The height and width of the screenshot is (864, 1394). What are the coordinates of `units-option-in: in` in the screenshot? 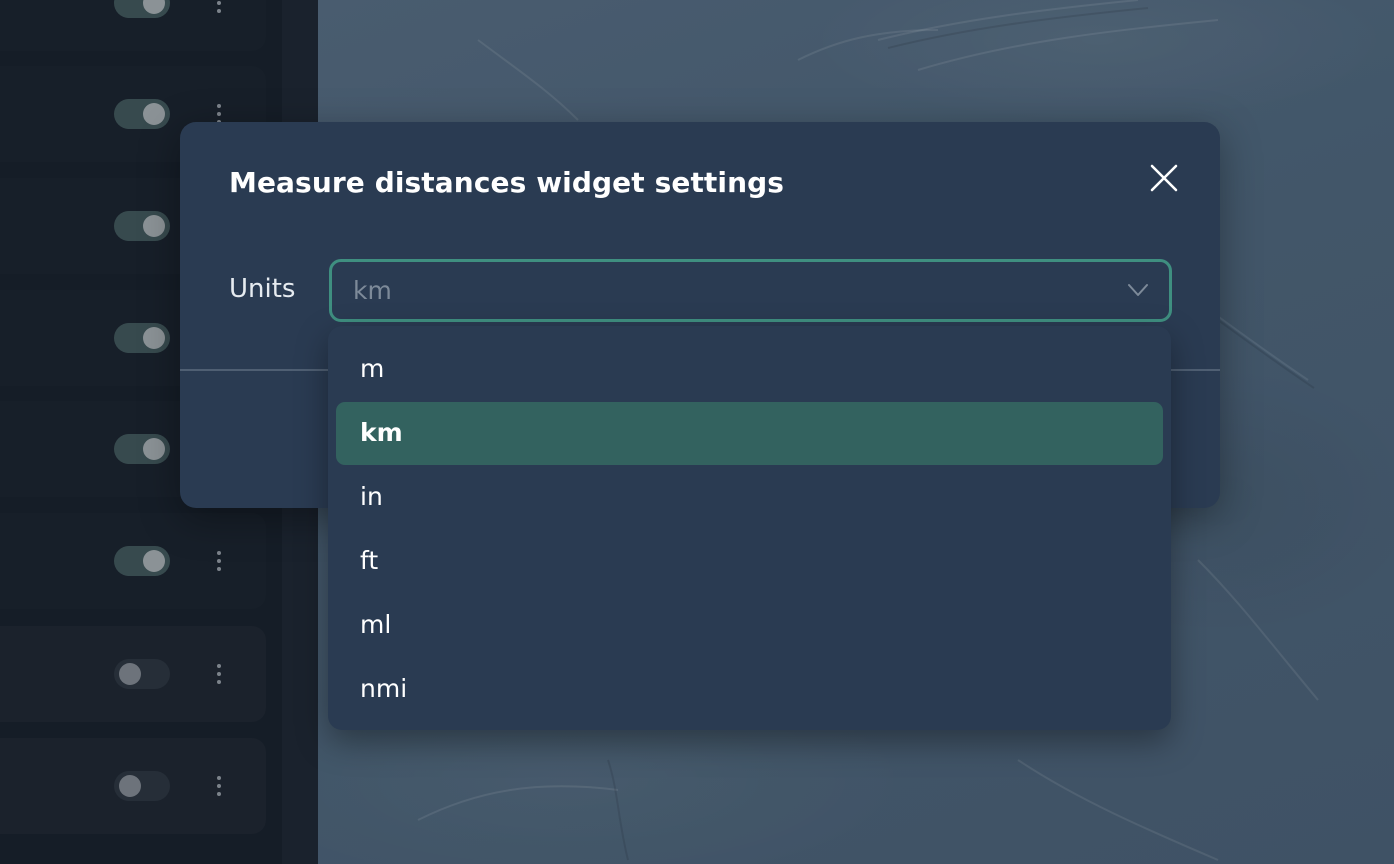 It's located at (749, 497).